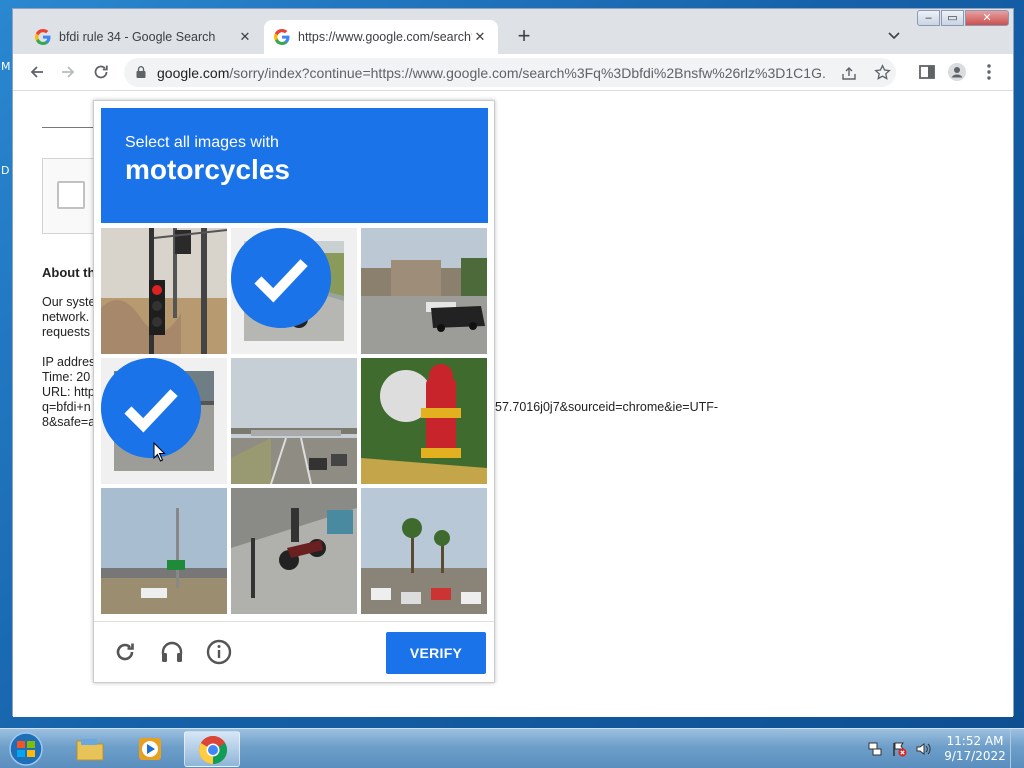 This screenshot has height=768, width=1024. Describe the element at coordinates (71, 195) in the screenshot. I see `recaptcha-checkbox` at that location.